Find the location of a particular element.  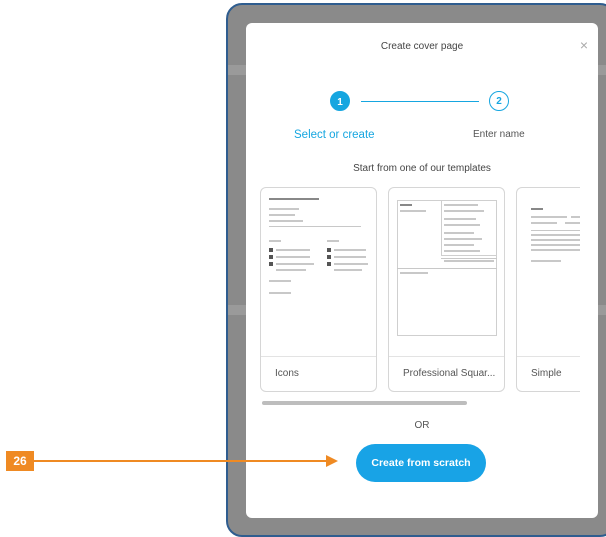

stepper: 1 2 Select or create Enter name is located at coordinates (422, 116).